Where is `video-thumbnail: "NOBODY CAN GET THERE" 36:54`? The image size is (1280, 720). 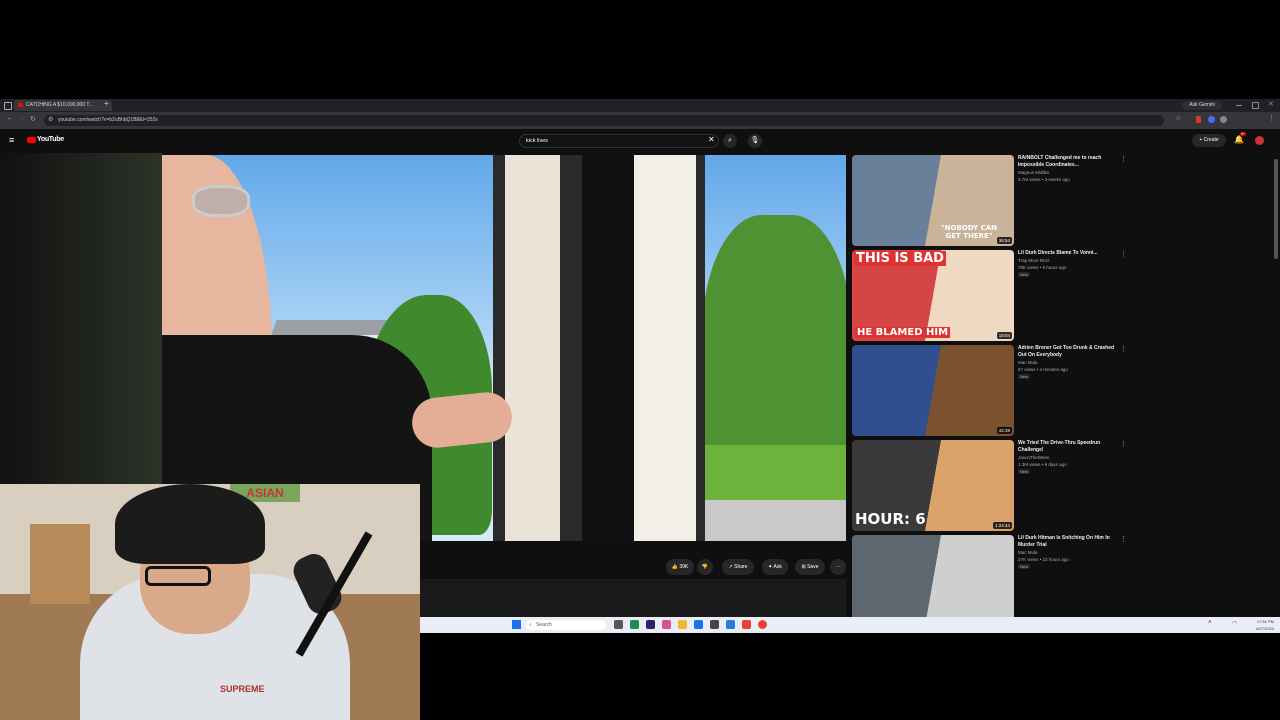
video-thumbnail: "NOBODY CAN GET THERE" 36:54 is located at coordinates (933, 200).